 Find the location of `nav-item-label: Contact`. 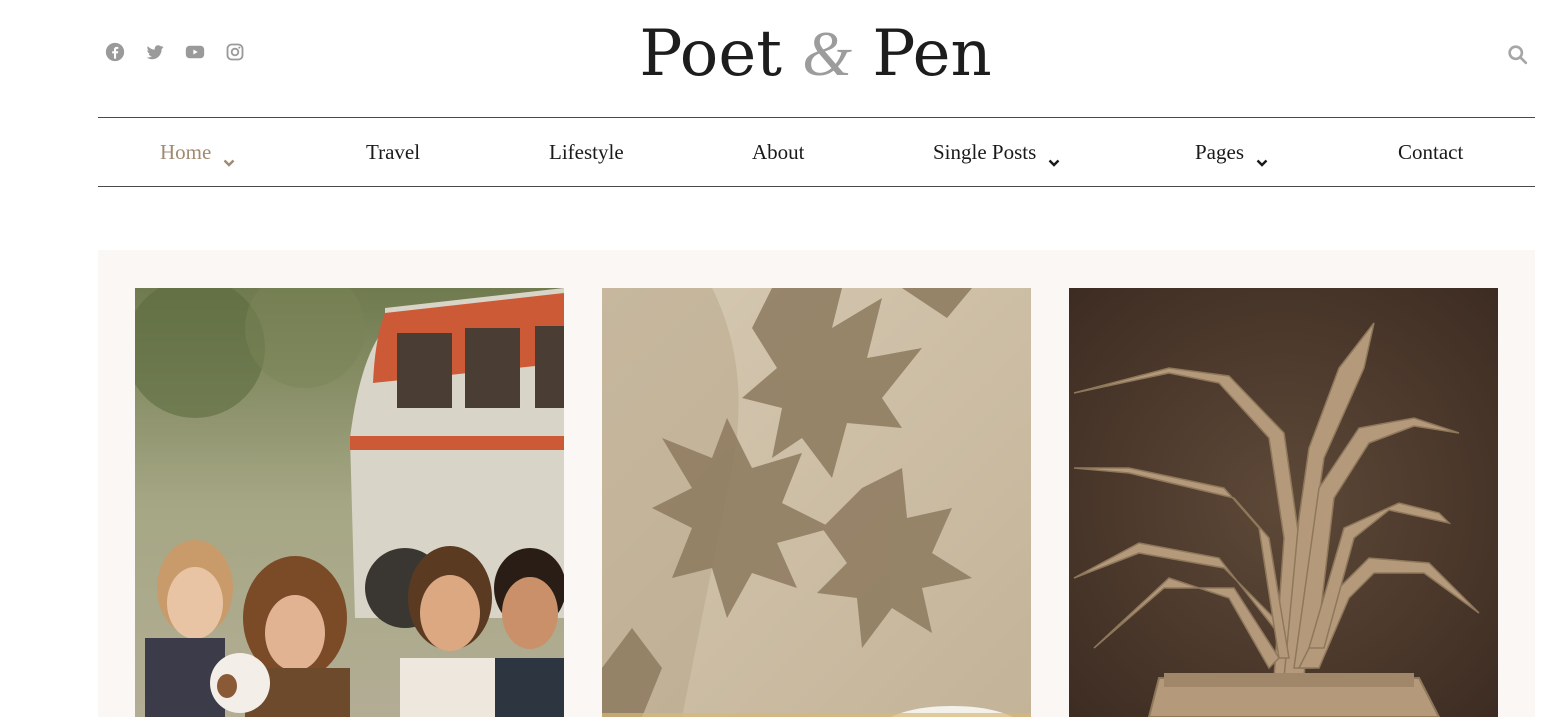

nav-item-label: Contact is located at coordinates (1431, 151).